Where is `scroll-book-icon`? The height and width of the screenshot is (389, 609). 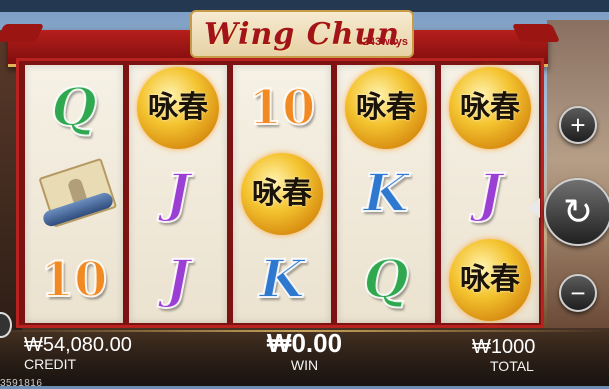 scroll-book-icon is located at coordinates (74, 193).